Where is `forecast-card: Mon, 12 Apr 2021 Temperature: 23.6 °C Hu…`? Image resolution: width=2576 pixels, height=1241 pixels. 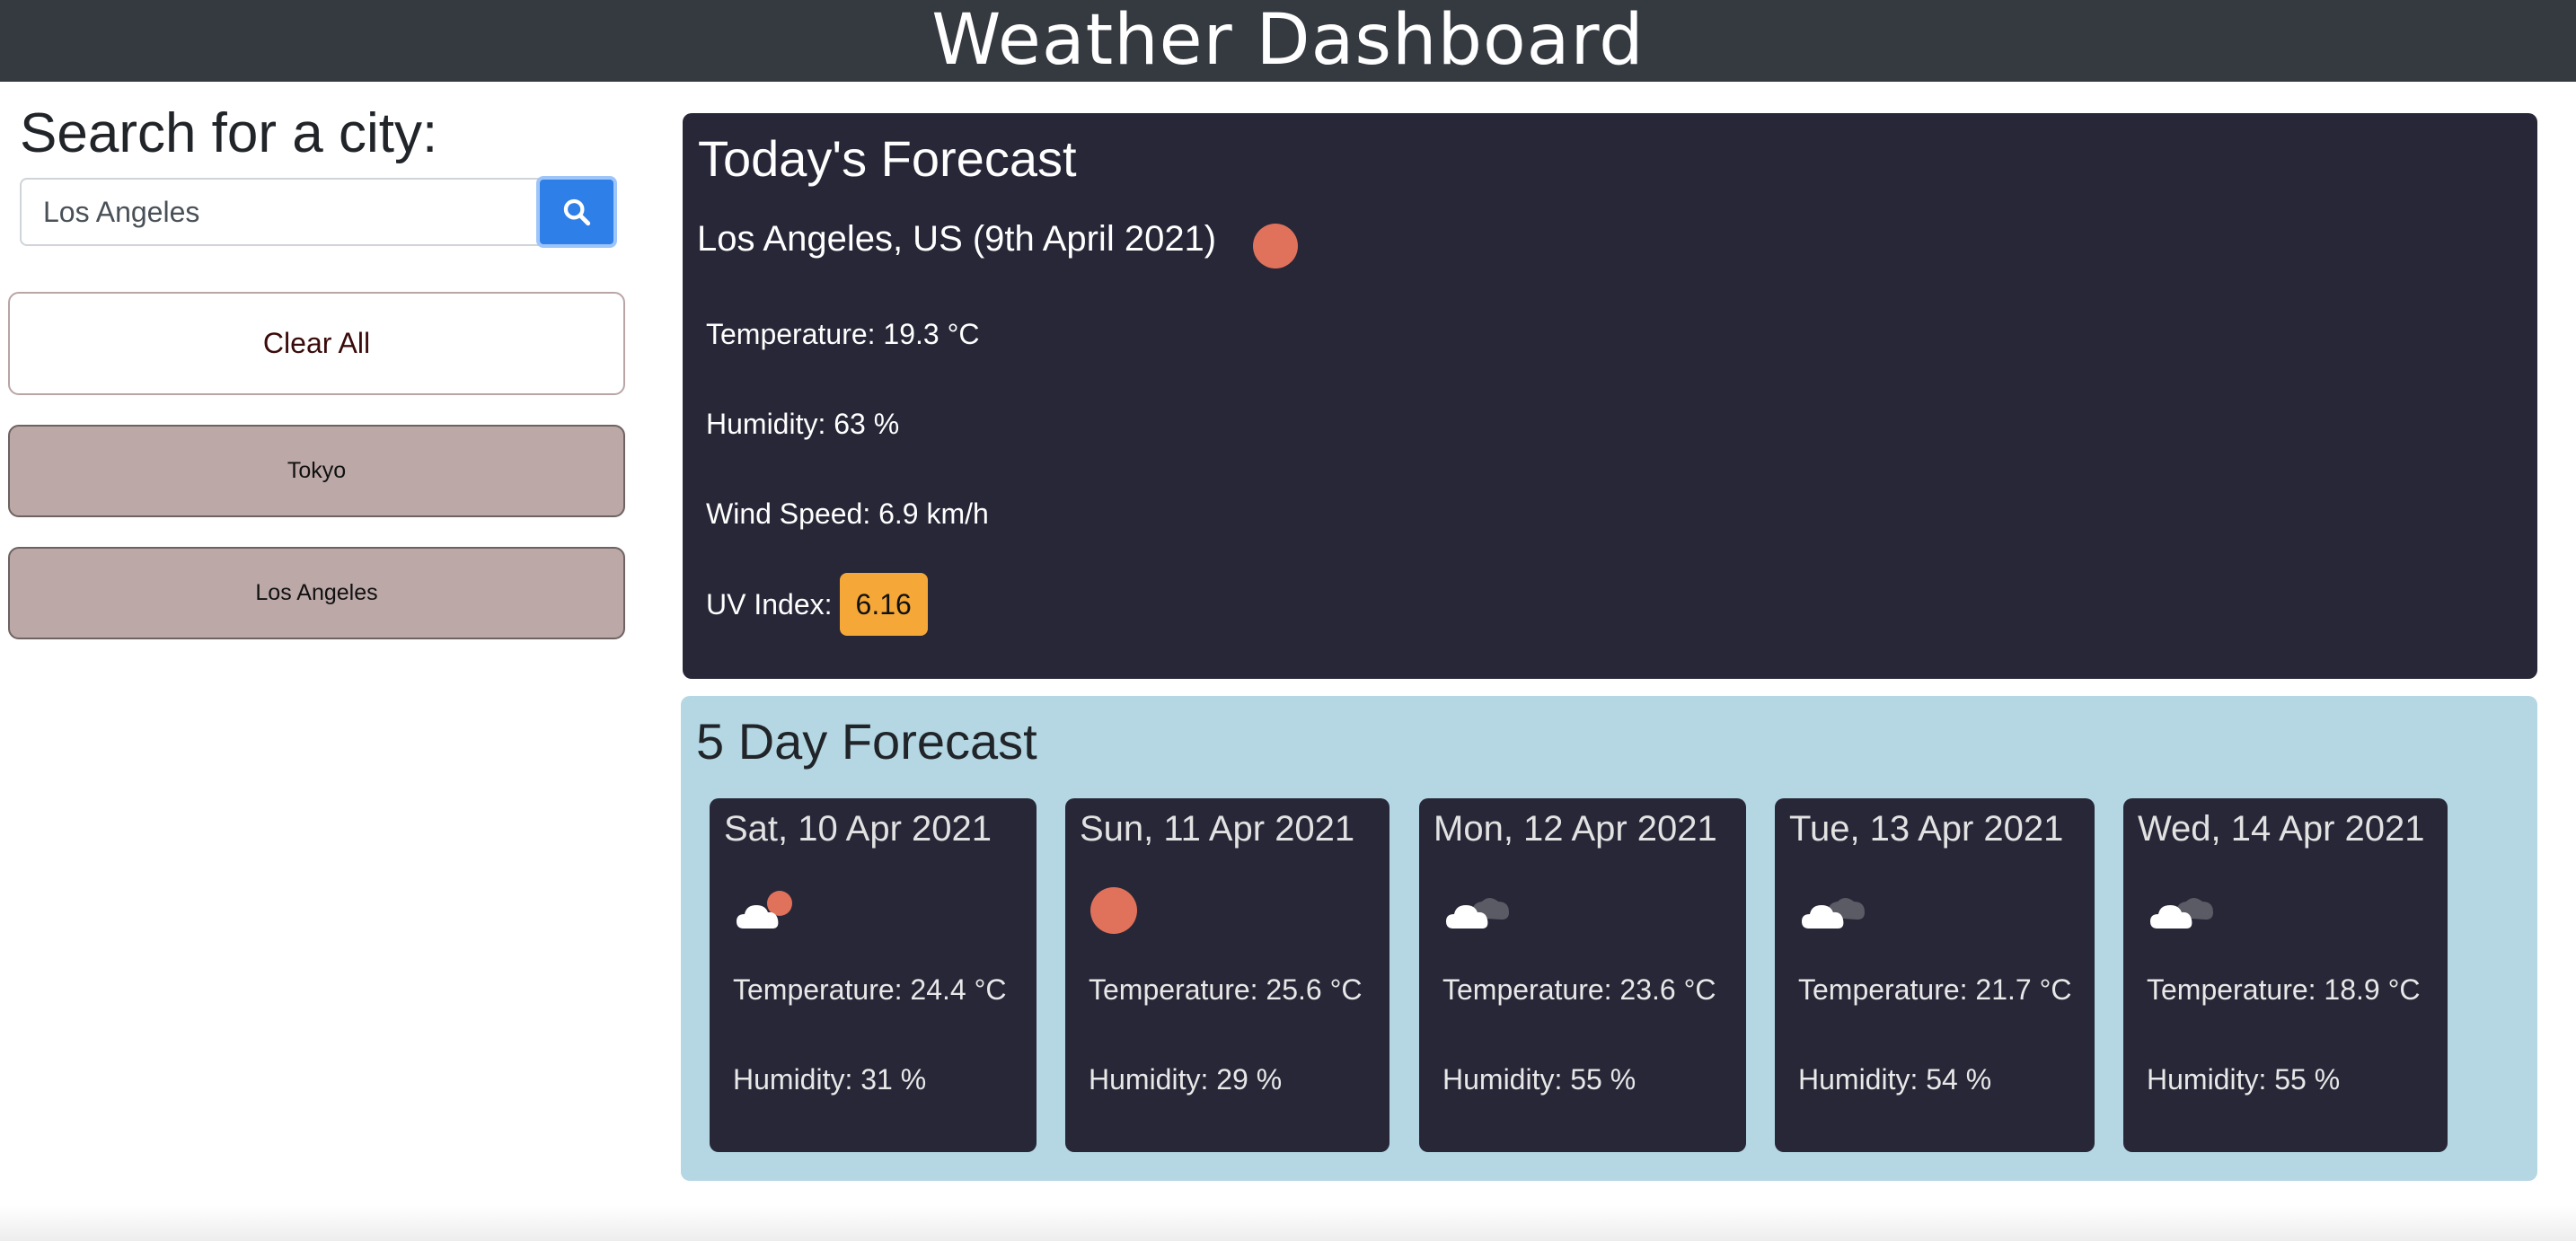 forecast-card: Mon, 12 Apr 2021 Temperature: 23.6 °C Hu… is located at coordinates (1582, 975).